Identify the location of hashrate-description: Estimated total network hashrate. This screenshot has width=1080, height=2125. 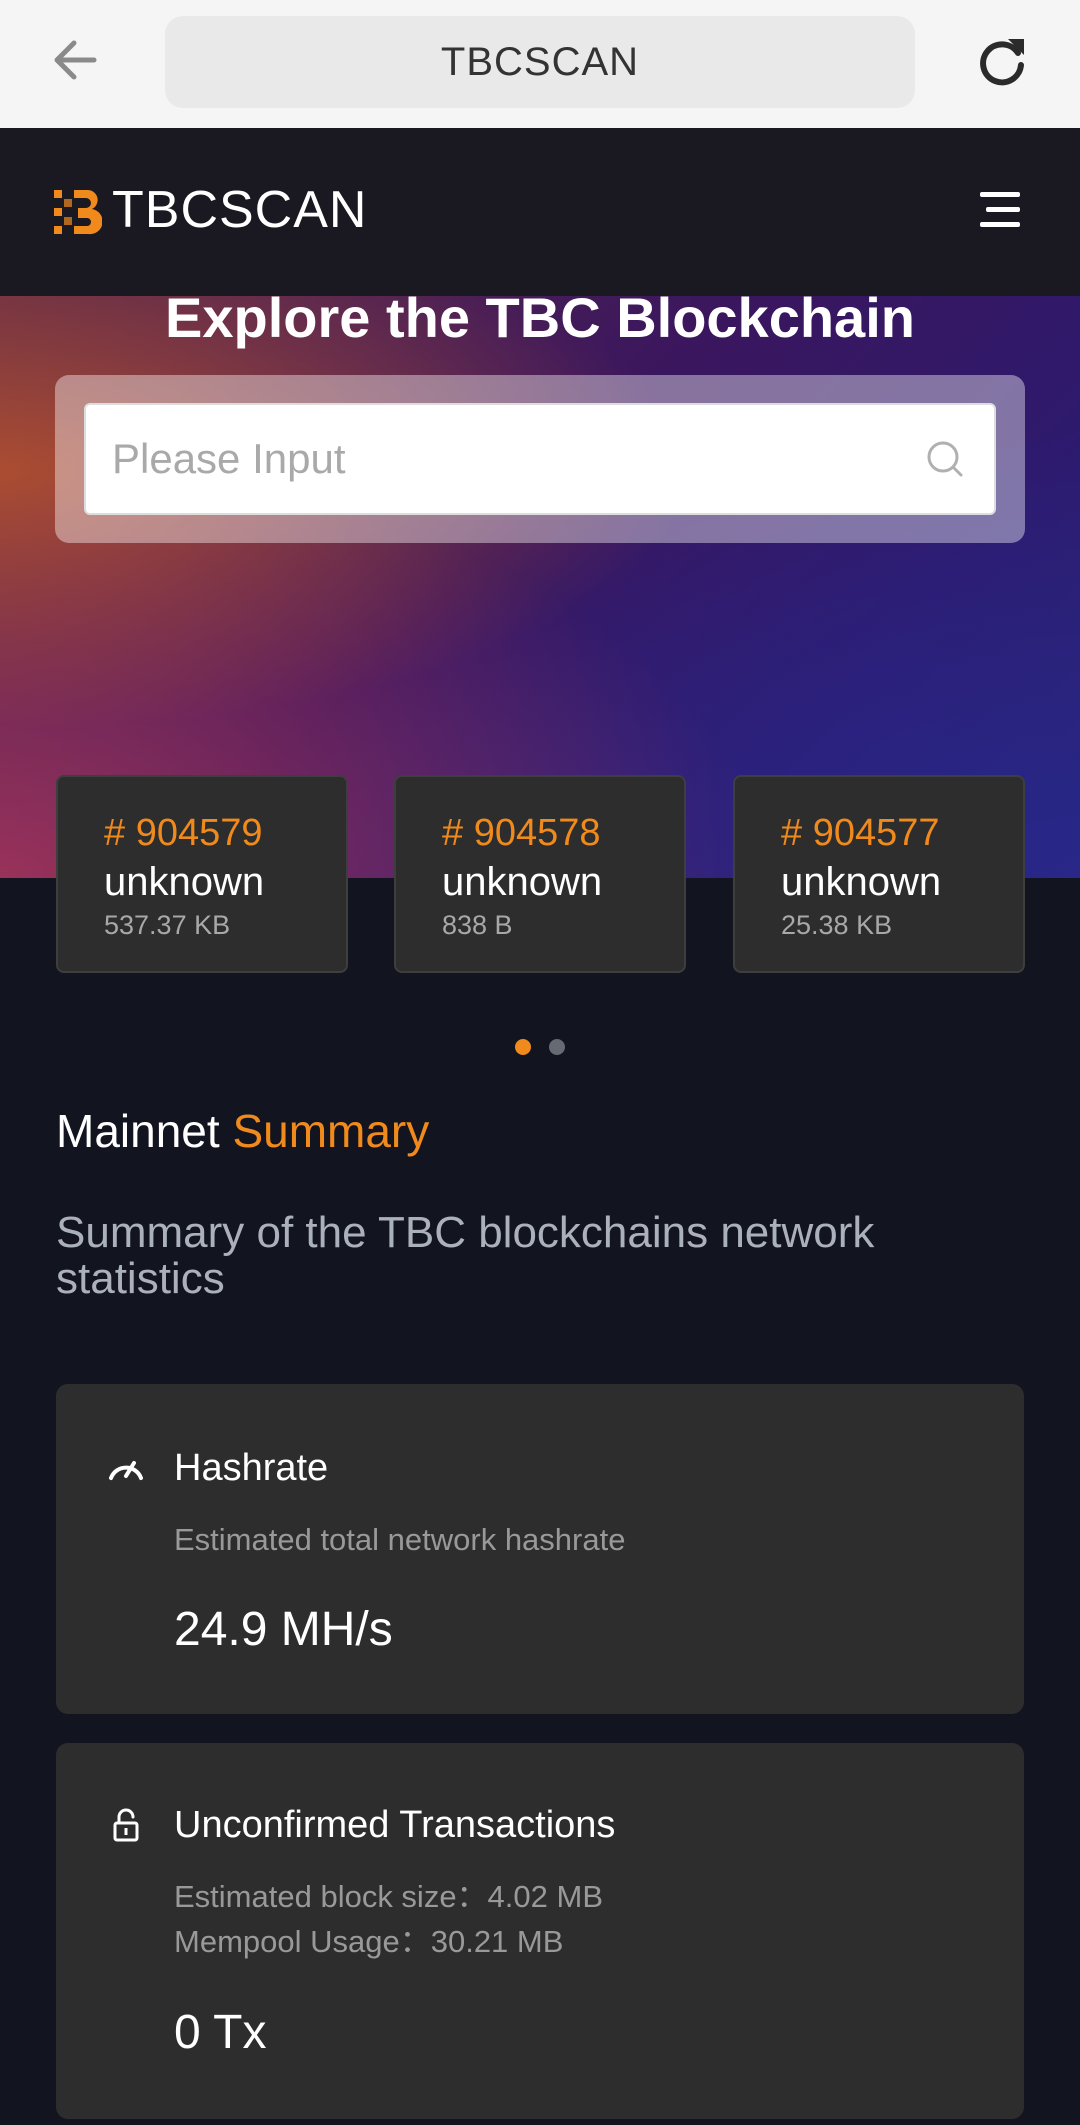
(400, 1539).